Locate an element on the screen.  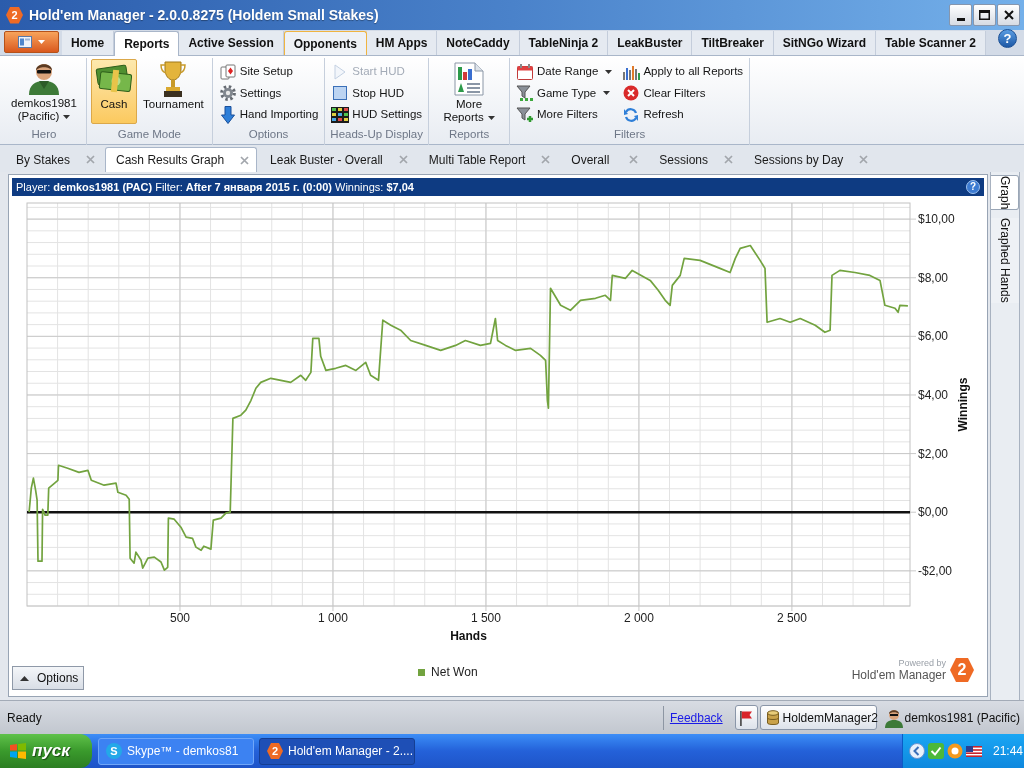
side-tab: Graphed Hands is located at coordinates (1005, 261).